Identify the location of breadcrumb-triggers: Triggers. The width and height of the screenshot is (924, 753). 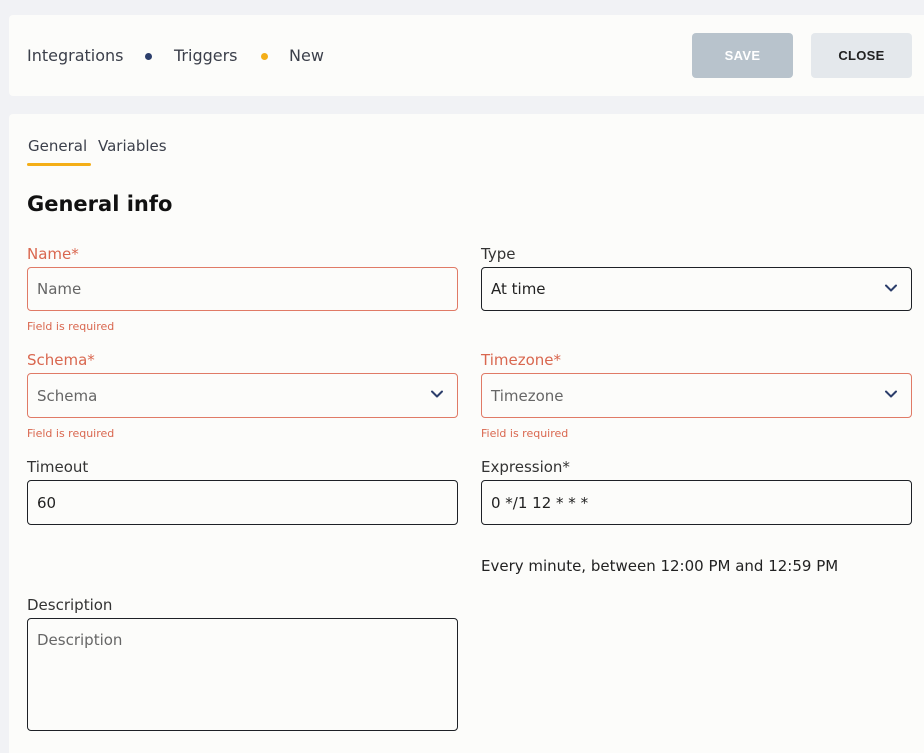
(206, 56).